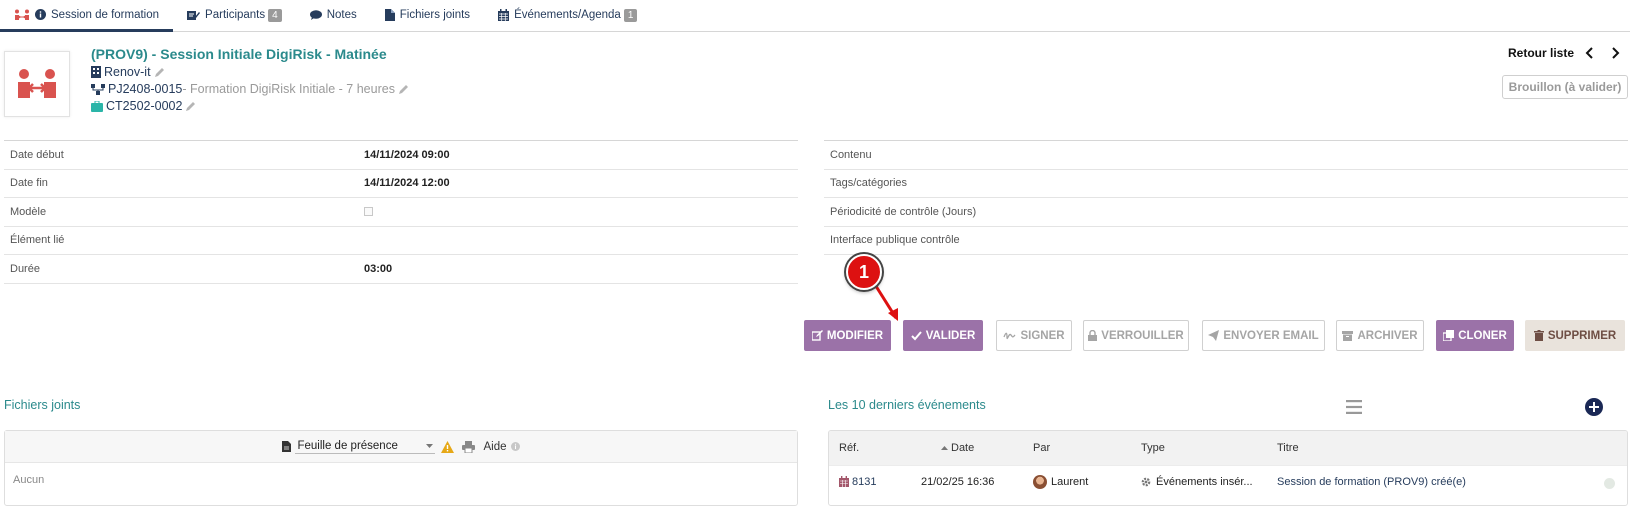 The height and width of the screenshot is (511, 1630). What do you see at coordinates (1271, 335) in the screenshot?
I see `button-label: ENVOYER EMAIL` at bounding box center [1271, 335].